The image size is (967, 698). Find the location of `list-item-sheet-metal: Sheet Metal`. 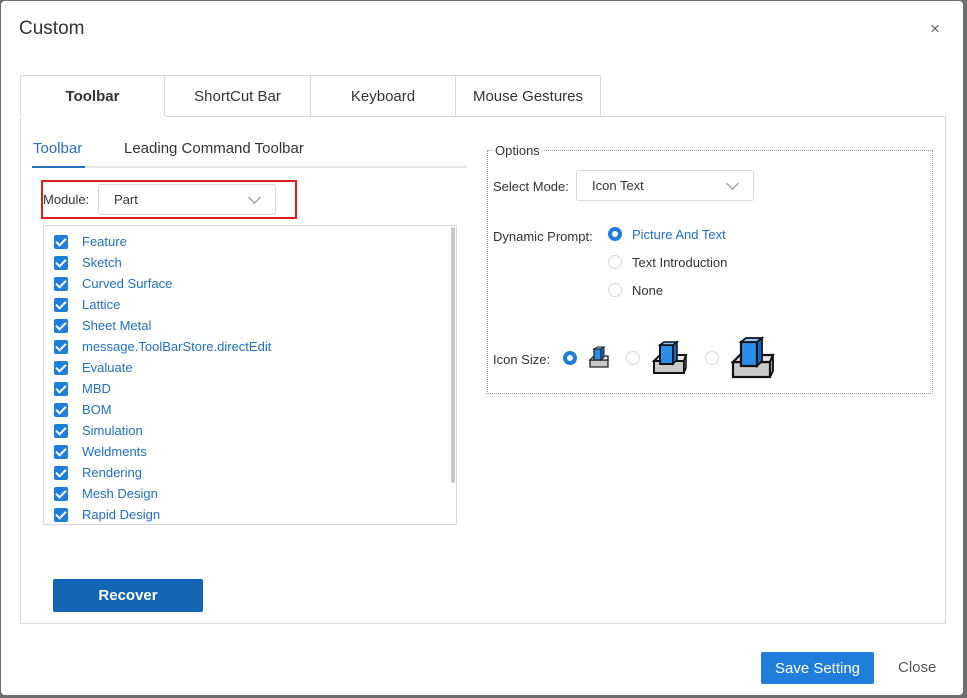

list-item-sheet-metal: Sheet Metal is located at coordinates (102, 325).